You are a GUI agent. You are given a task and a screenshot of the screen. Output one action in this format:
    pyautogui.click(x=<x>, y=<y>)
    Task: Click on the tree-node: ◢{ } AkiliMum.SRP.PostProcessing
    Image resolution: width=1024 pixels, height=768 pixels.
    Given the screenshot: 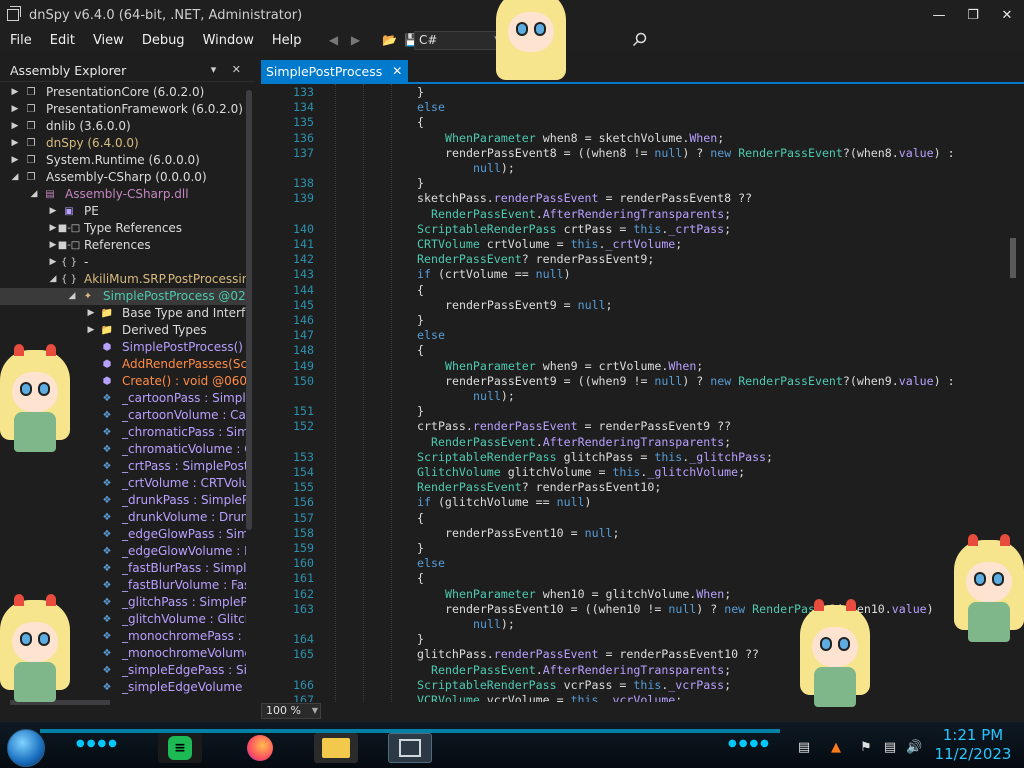 What is the action you would take?
    pyautogui.click(x=123, y=279)
    